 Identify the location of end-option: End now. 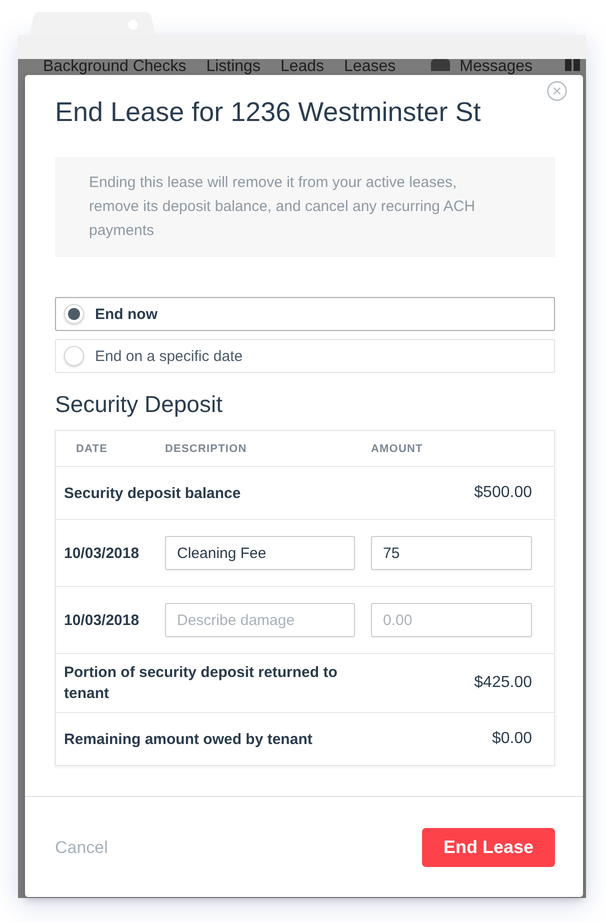
(305, 314).